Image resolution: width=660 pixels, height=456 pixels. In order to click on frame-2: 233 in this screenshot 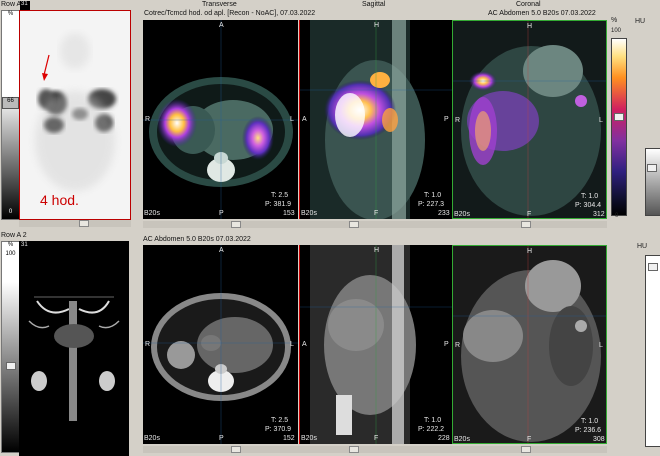, I will do `click(444, 213)`.